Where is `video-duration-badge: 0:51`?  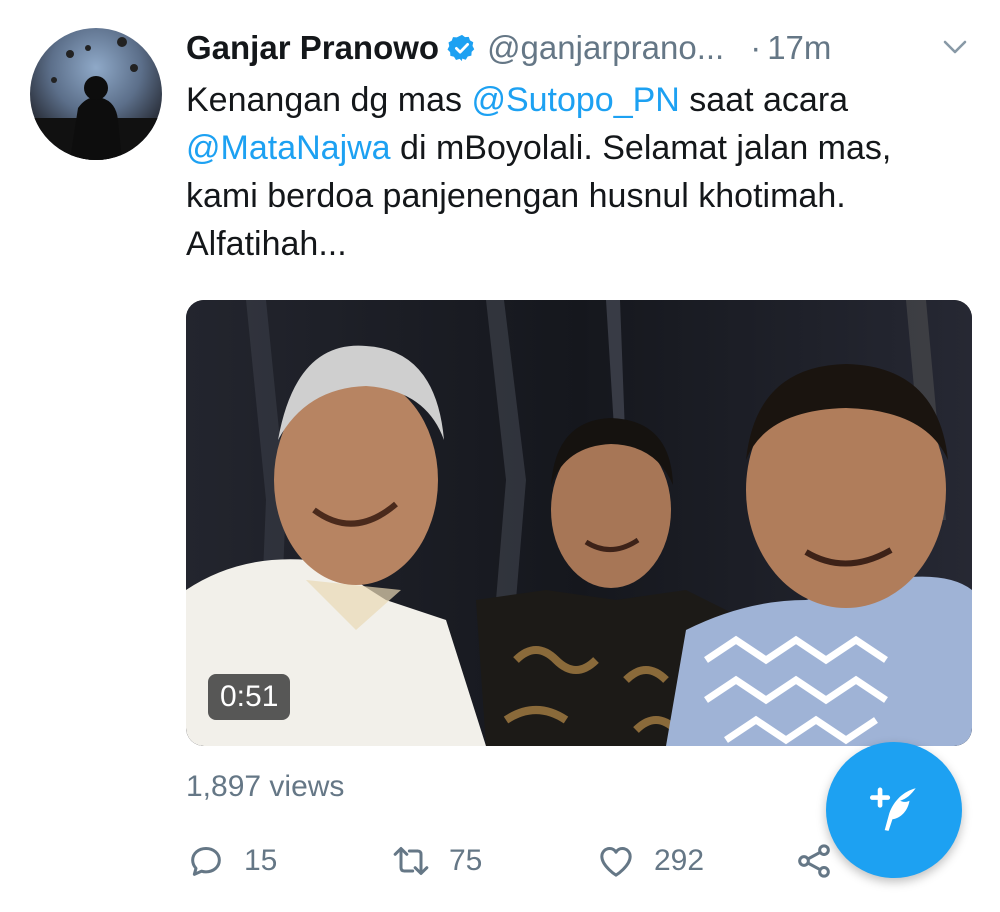 video-duration-badge: 0:51 is located at coordinates (249, 697).